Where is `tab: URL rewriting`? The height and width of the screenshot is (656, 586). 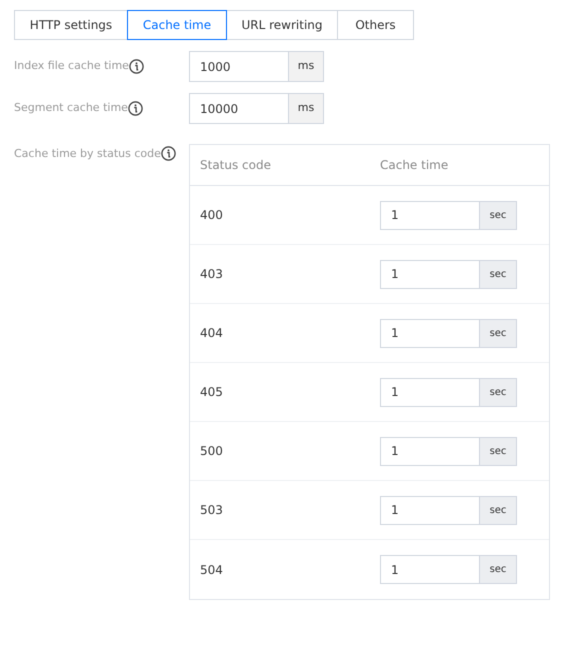
tab: URL rewriting is located at coordinates (282, 25).